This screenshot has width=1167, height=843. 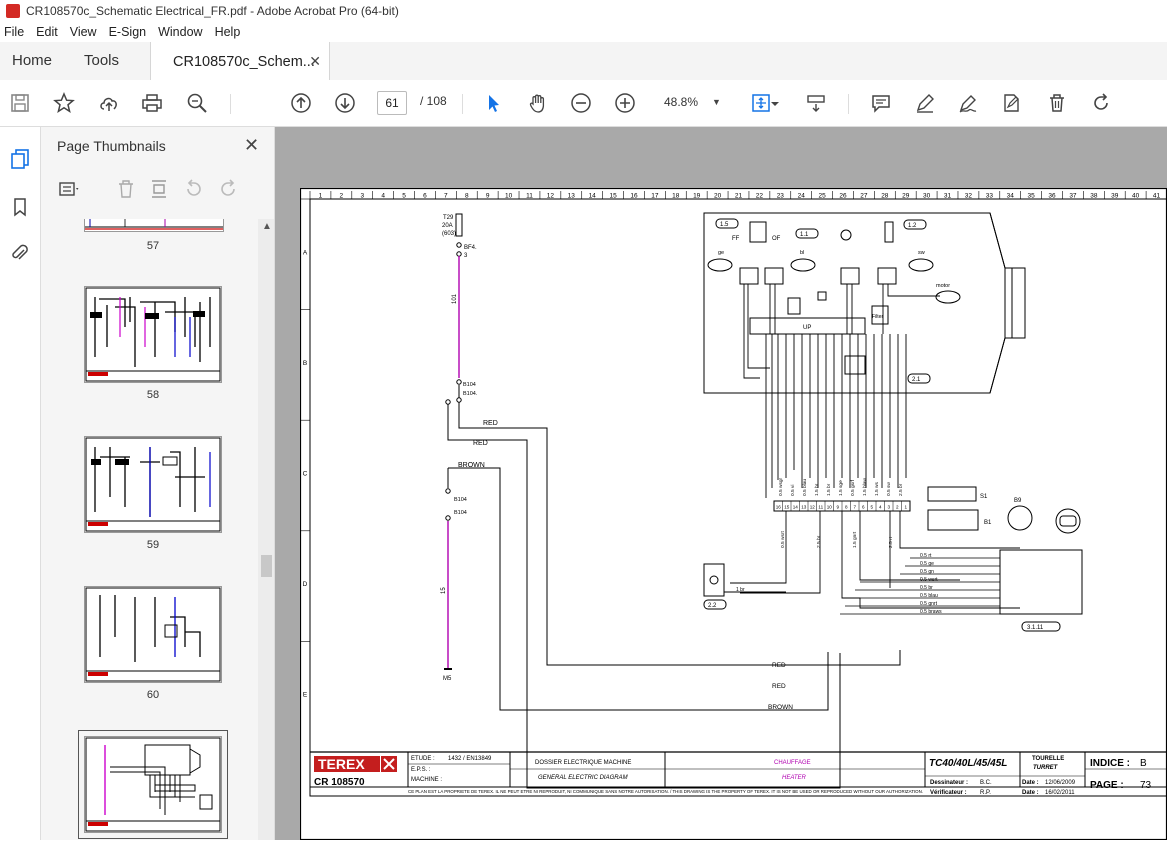 I want to click on terminal-number: 6, so click(x=863, y=507).